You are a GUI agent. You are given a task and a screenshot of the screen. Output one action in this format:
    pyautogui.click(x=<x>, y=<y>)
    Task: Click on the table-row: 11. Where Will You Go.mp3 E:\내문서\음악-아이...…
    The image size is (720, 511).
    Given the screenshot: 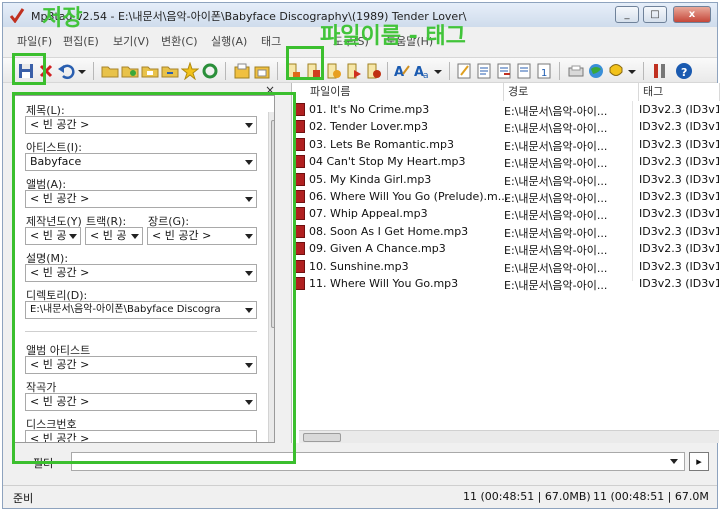 What is the action you would take?
    pyautogui.click(x=506, y=283)
    